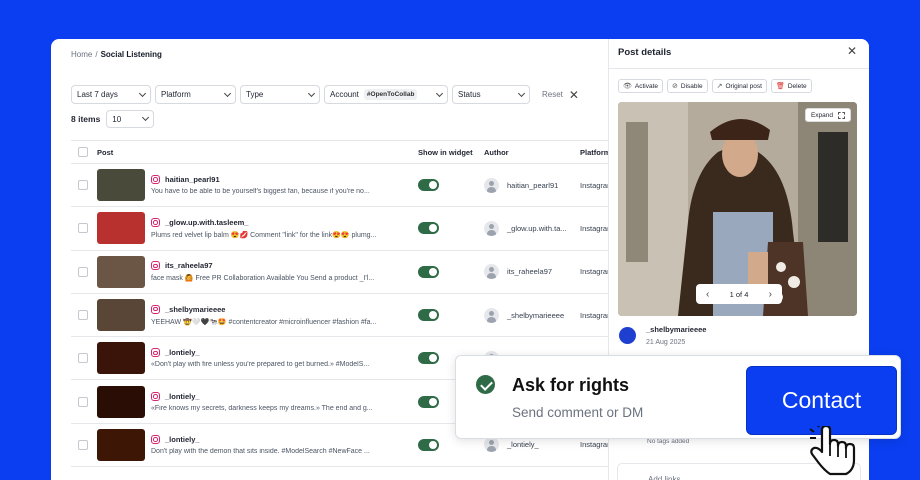  I want to click on per-page-select: 10, so click(130, 119).